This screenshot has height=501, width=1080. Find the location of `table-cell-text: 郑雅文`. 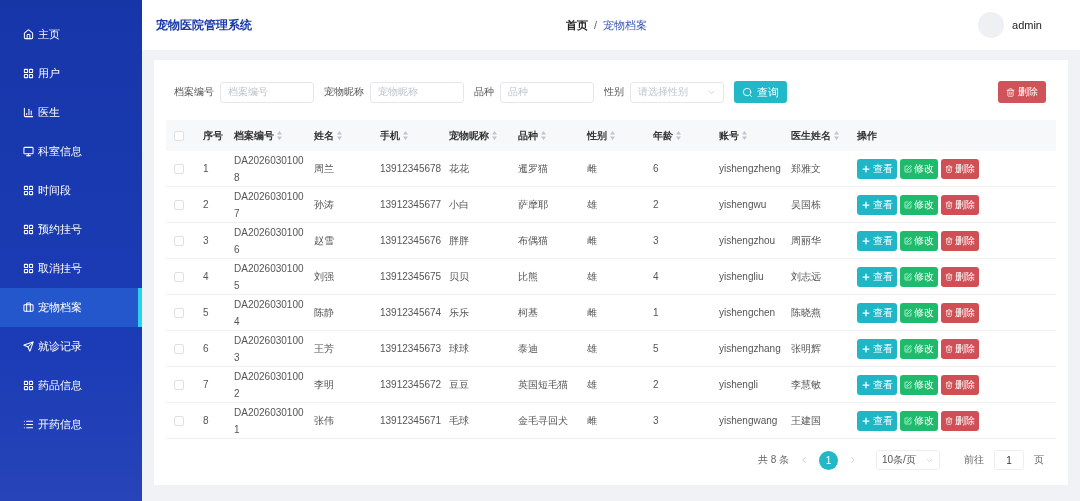

table-cell-text: 郑雅文 is located at coordinates (806, 168).